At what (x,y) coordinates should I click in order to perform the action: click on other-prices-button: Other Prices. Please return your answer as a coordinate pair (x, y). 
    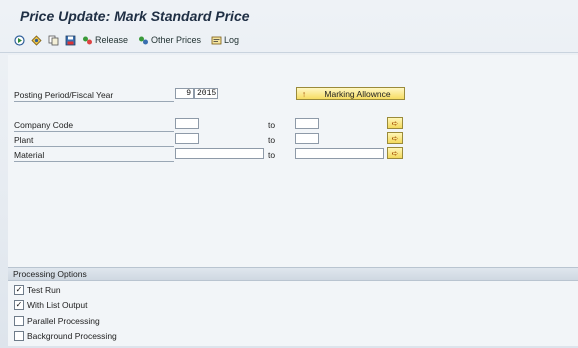
    Looking at the image, I should click on (169, 40).